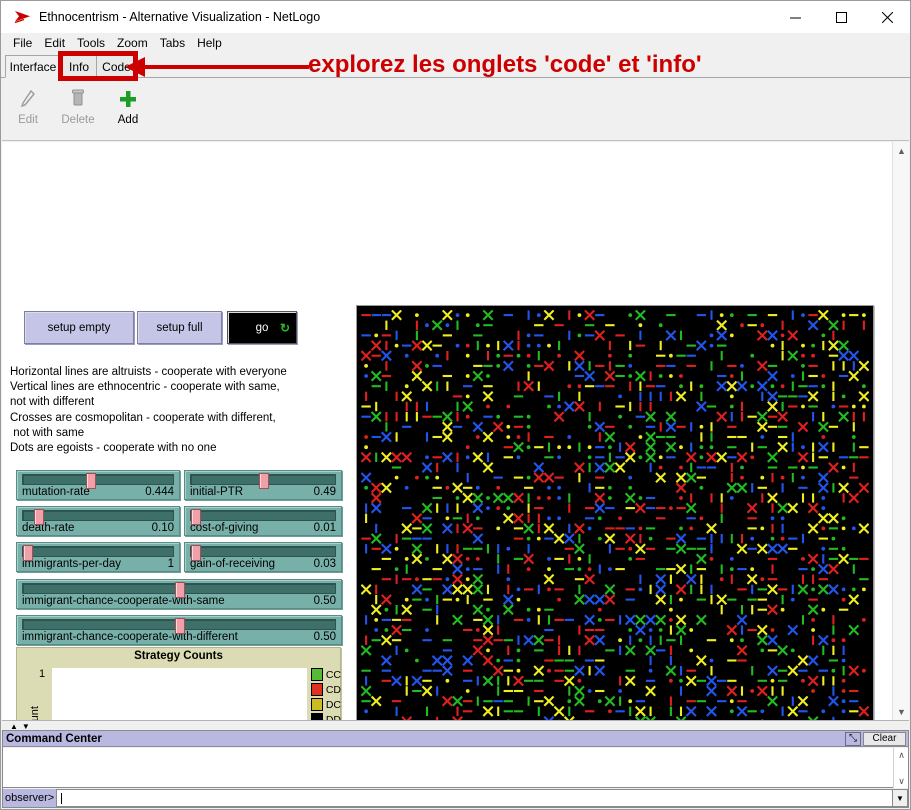 This screenshot has width=911, height=810. What do you see at coordinates (284, 327) in the screenshot?
I see `forever-loop-icon: ↻` at bounding box center [284, 327].